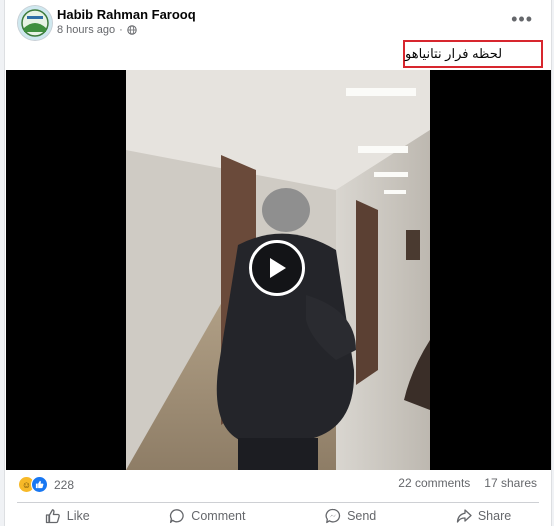 This screenshot has height=526, width=554. What do you see at coordinates (278, 502) in the screenshot?
I see `divider` at bounding box center [278, 502].